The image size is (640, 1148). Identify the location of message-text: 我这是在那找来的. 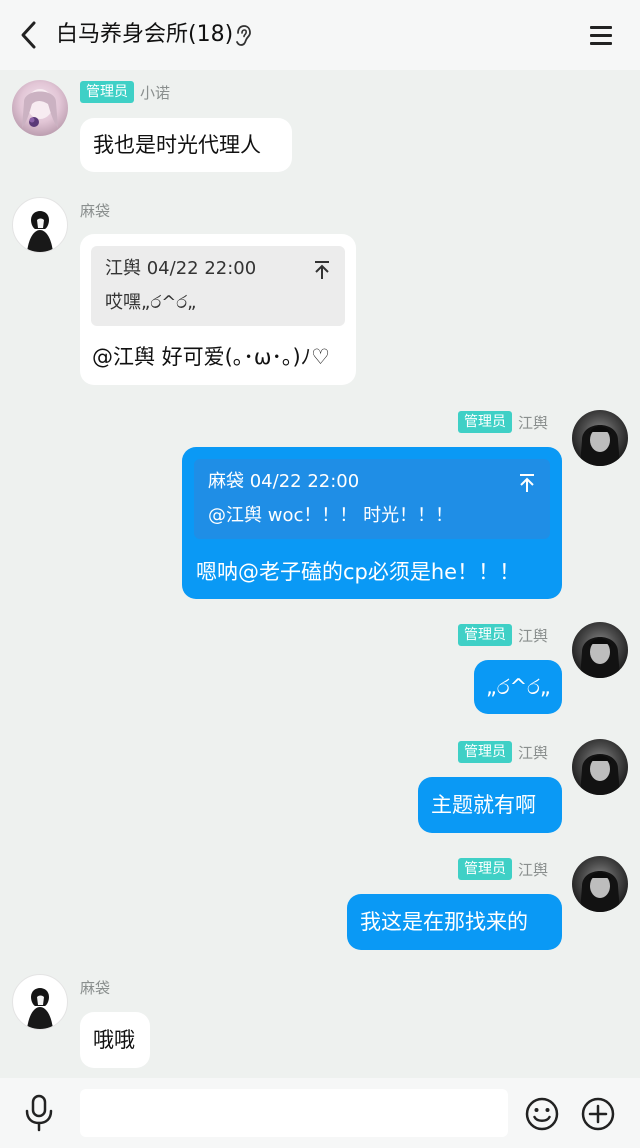
(444, 922).